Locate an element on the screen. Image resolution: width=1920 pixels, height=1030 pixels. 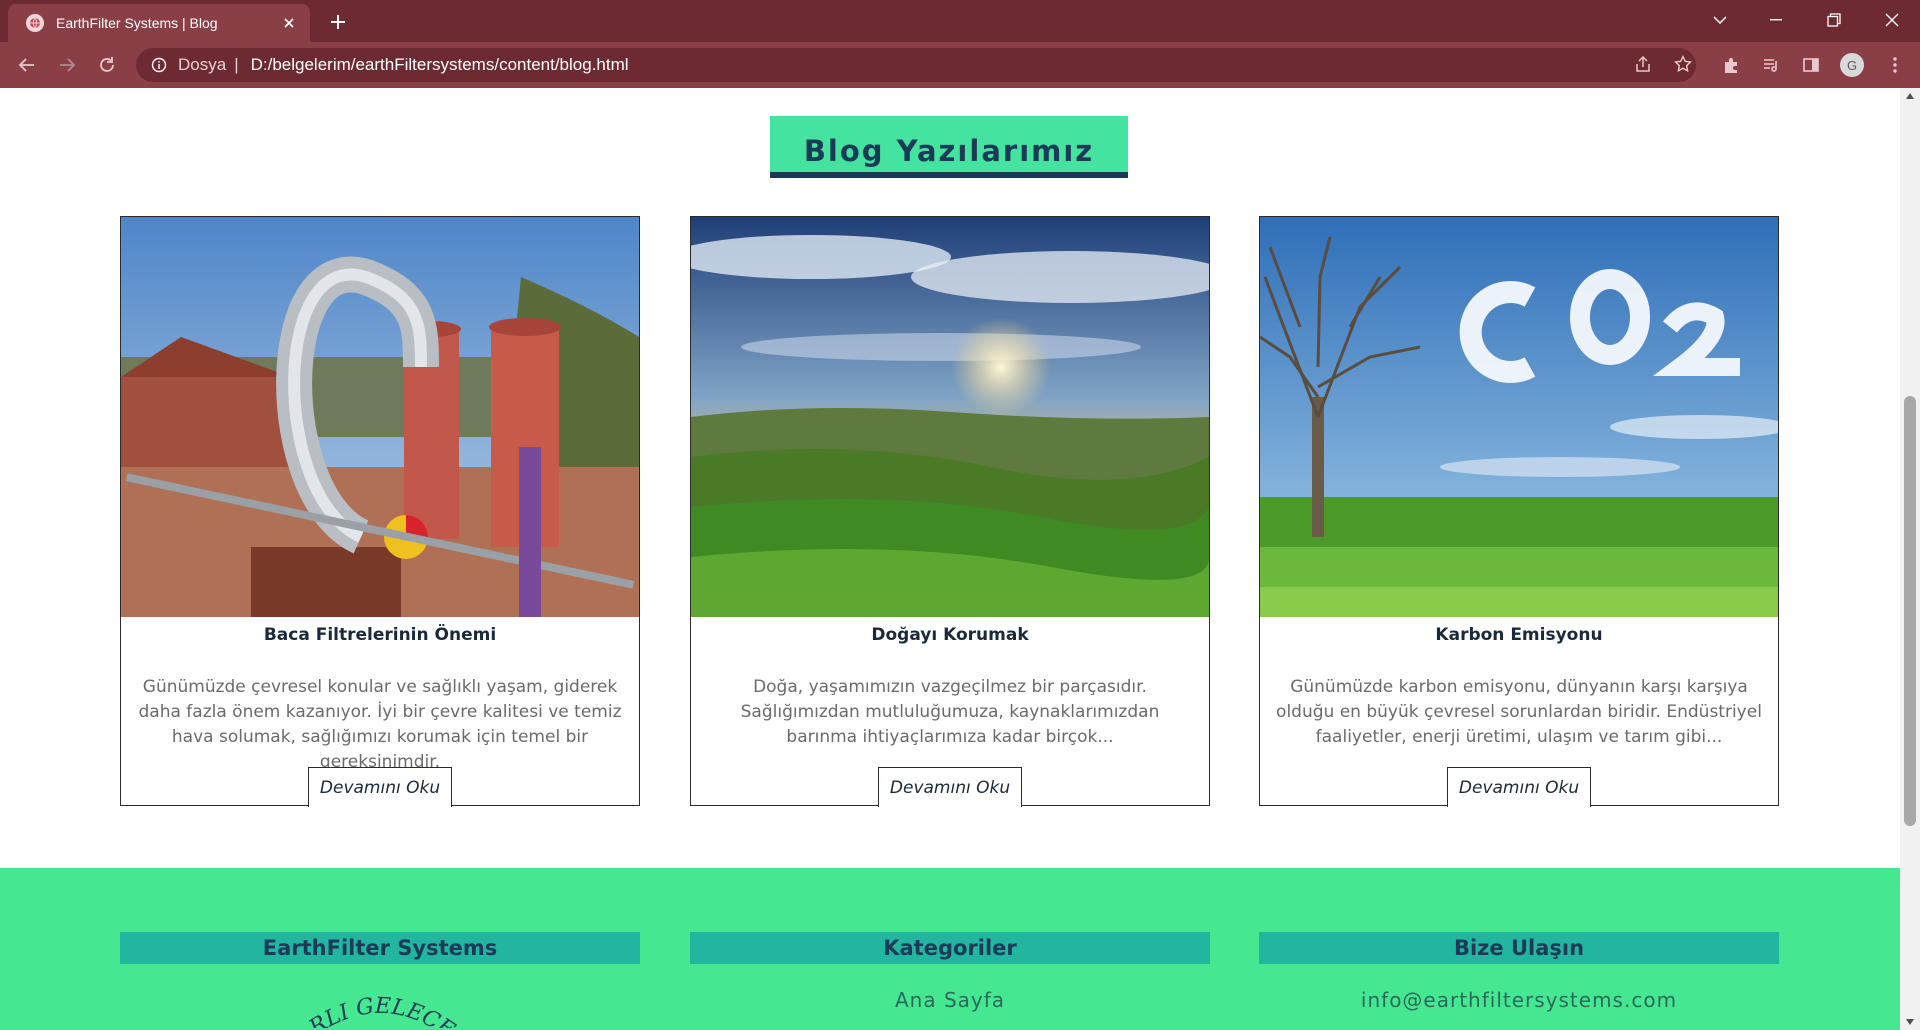
footer-contact-heading: Bize Ulaşın is located at coordinates (1519, 948).